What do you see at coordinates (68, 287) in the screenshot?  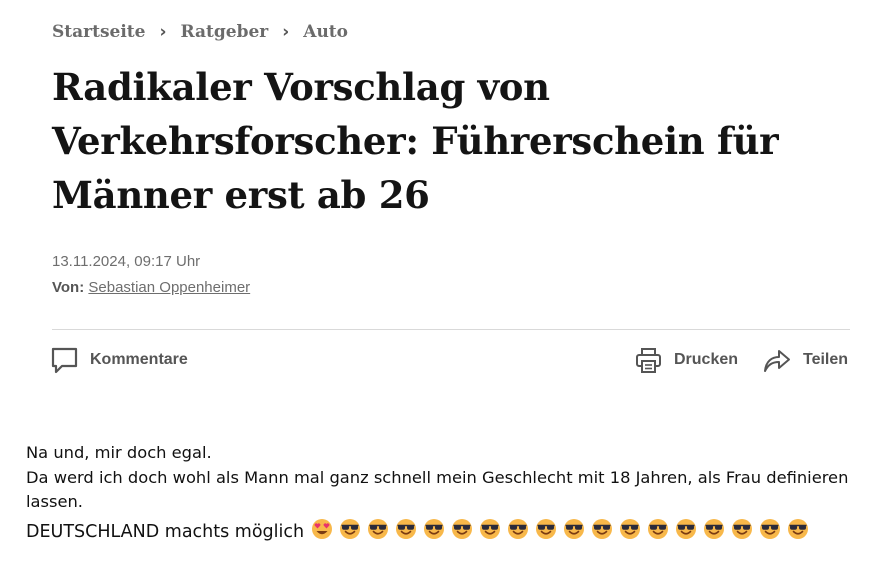 I see `author-label: Von:` at bounding box center [68, 287].